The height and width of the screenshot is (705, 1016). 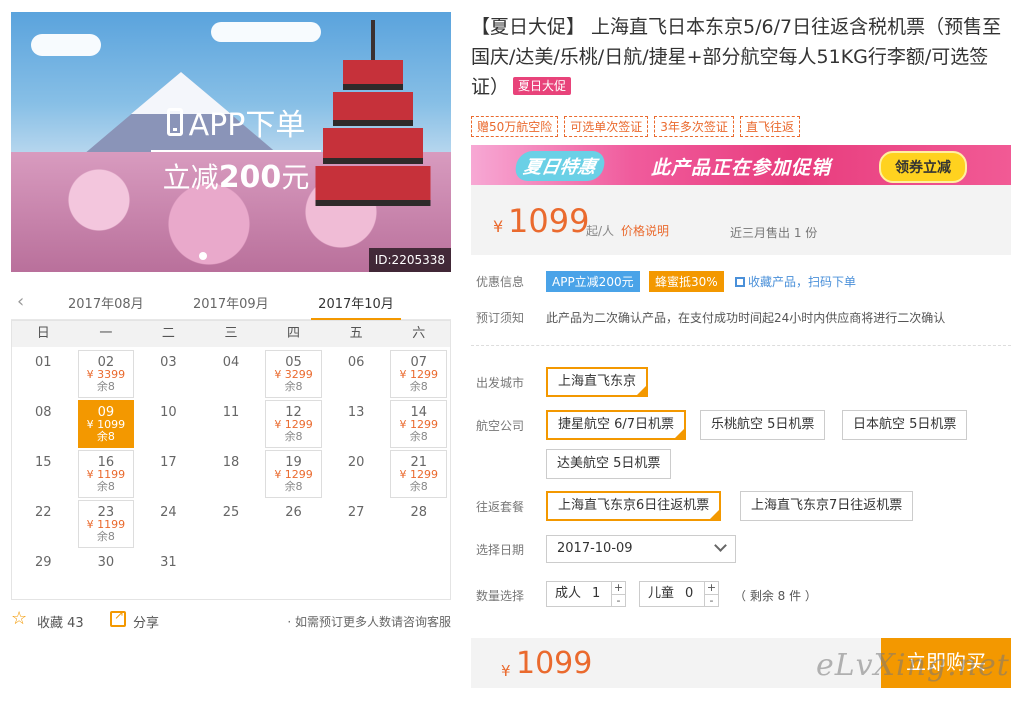 I want to click on calendar-day-available: 16 ¥ 1199 余8, so click(x=106, y=474).